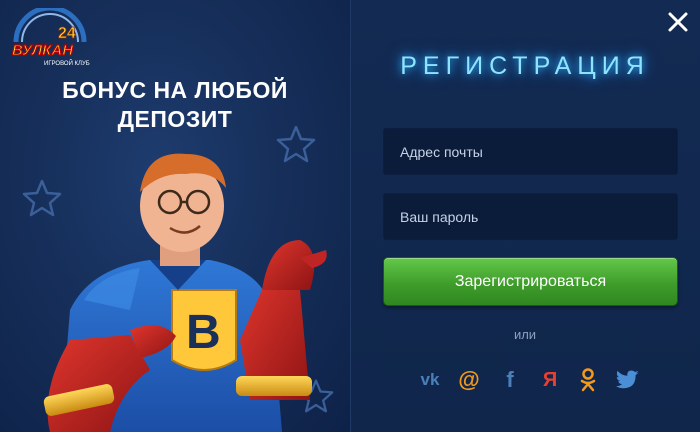 This screenshot has width=700, height=432. I want to click on close-icon, so click(678, 22).